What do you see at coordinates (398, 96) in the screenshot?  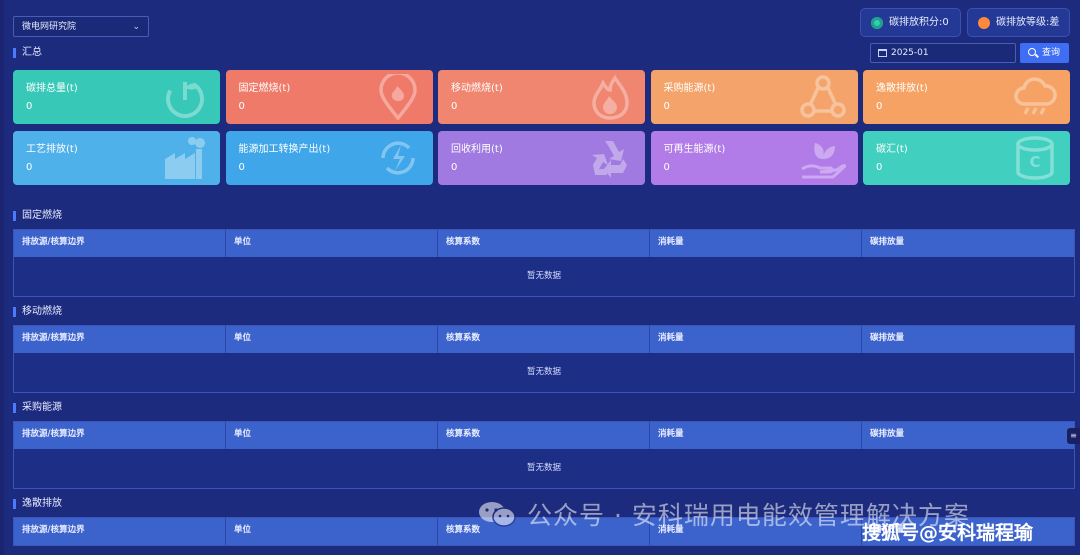 I see `location-flame-icon` at bounding box center [398, 96].